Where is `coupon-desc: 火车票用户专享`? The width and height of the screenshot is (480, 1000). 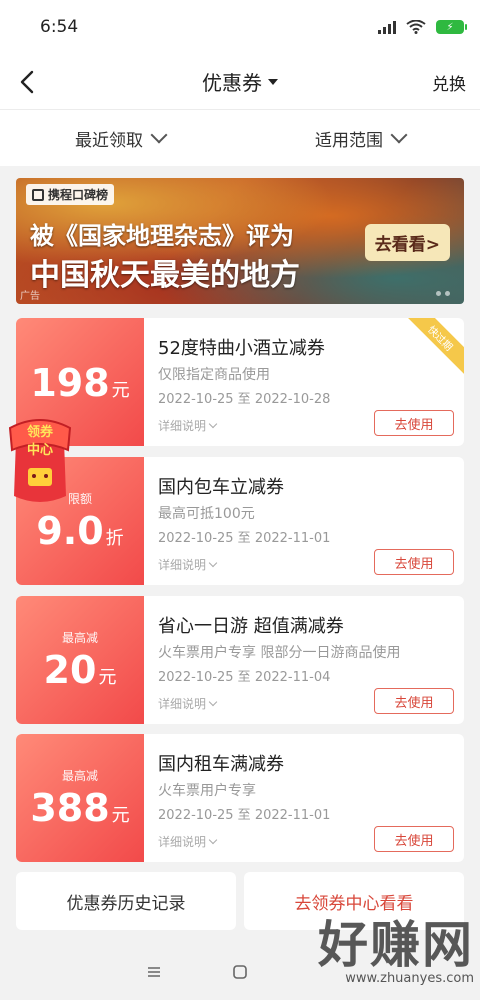
coupon-desc: 火车票用户专享 is located at coordinates (207, 791).